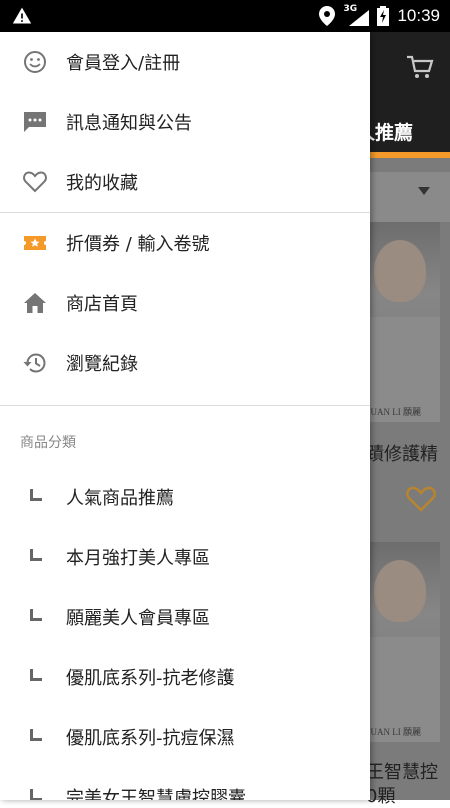 Image resolution: width=450 pixels, height=808 pixels. I want to click on menu-item-history: 瀏覽紀錄, so click(185, 363).